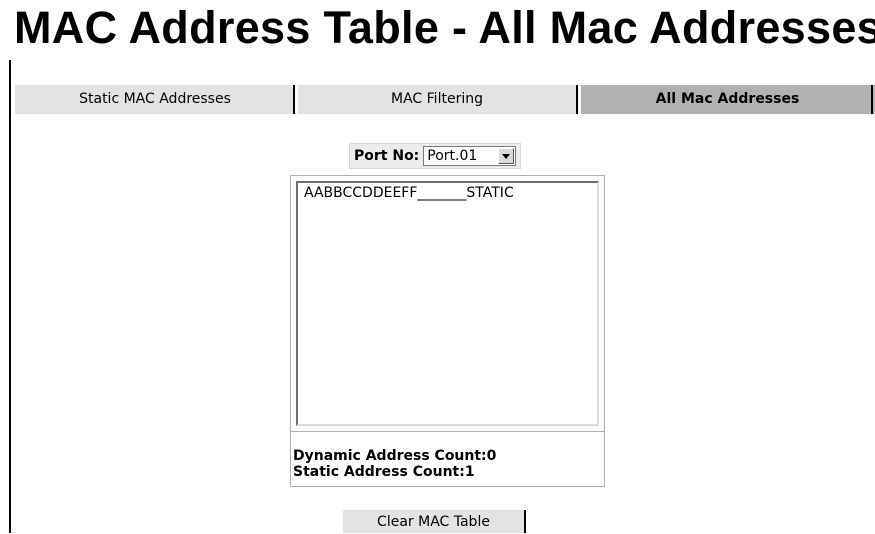  What do you see at coordinates (452, 156) in the screenshot?
I see `port-select-value: Port.01` at bounding box center [452, 156].